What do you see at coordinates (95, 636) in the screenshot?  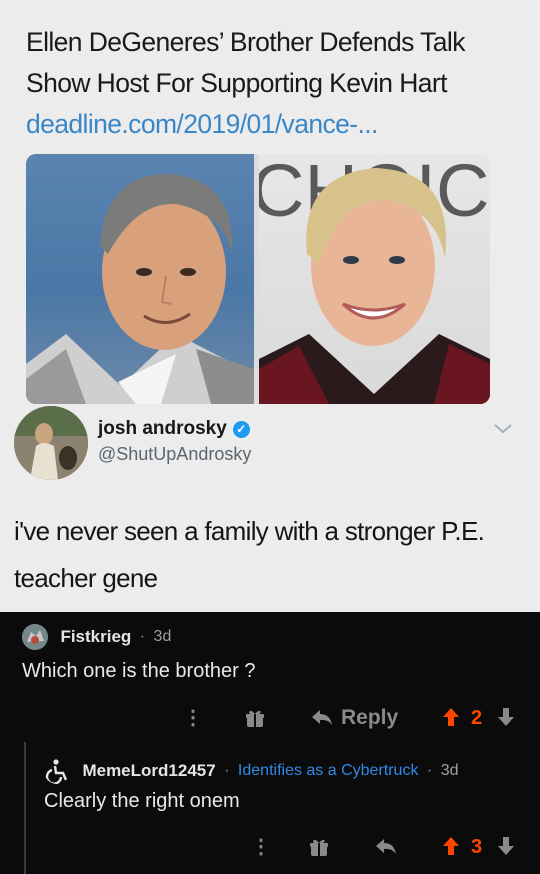 I see `comment-username: Fistkrieg` at bounding box center [95, 636].